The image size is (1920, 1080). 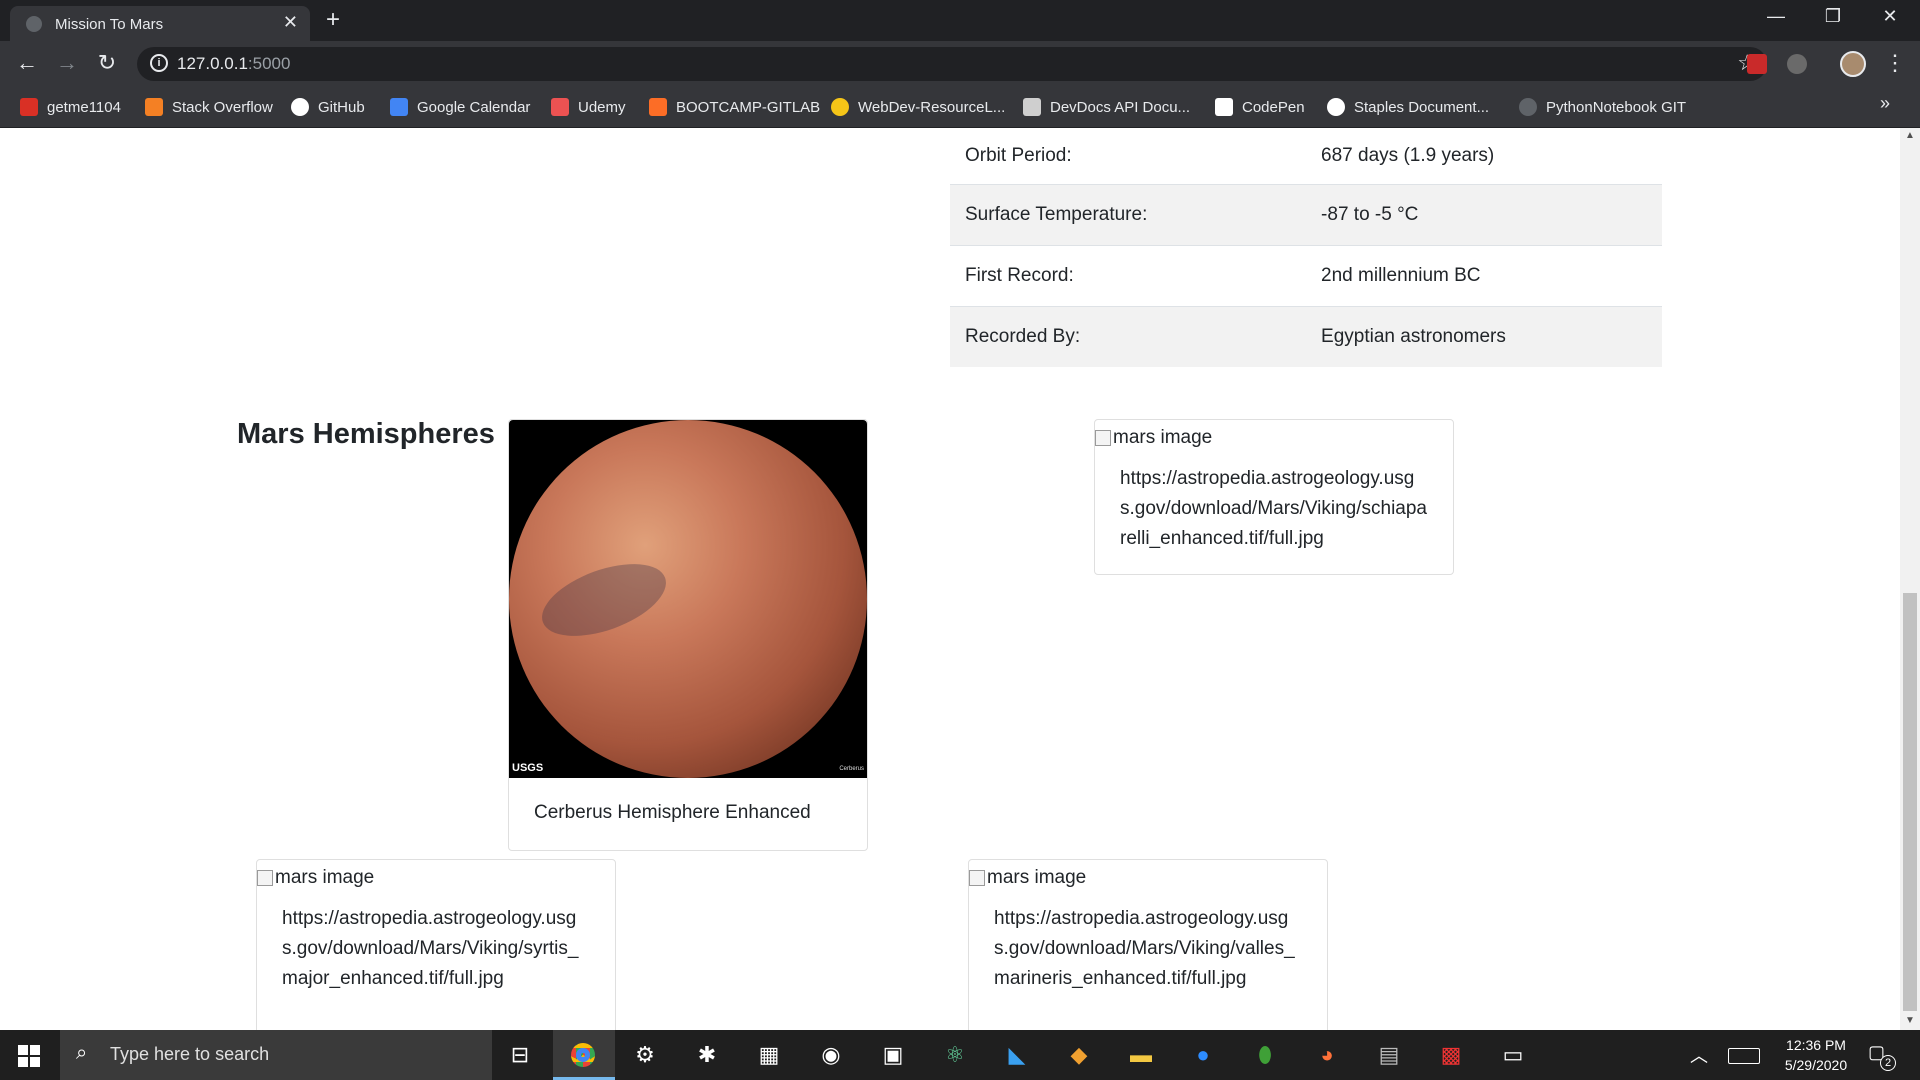 I want to click on hemispheres-heading: Mars Hemispheres, so click(x=366, y=434).